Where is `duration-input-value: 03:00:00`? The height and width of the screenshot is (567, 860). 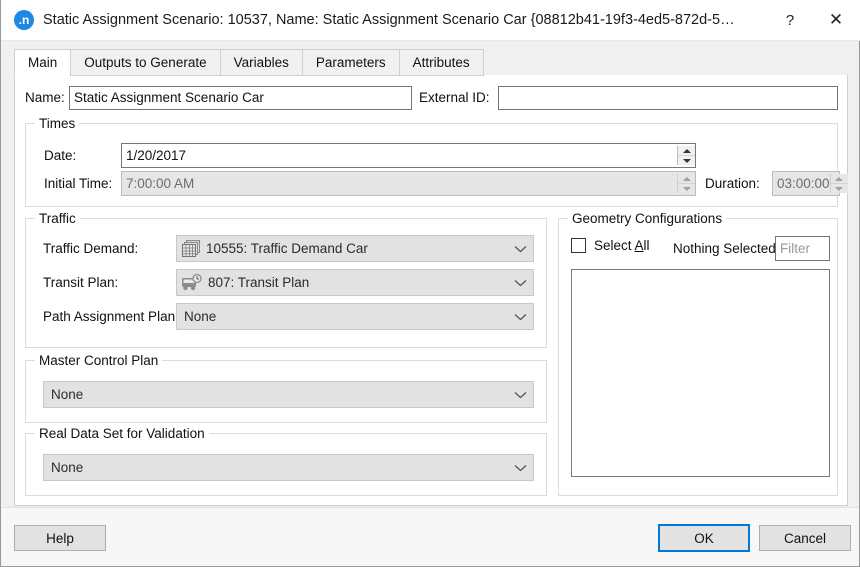
duration-input-value: 03:00:00 is located at coordinates (803, 183).